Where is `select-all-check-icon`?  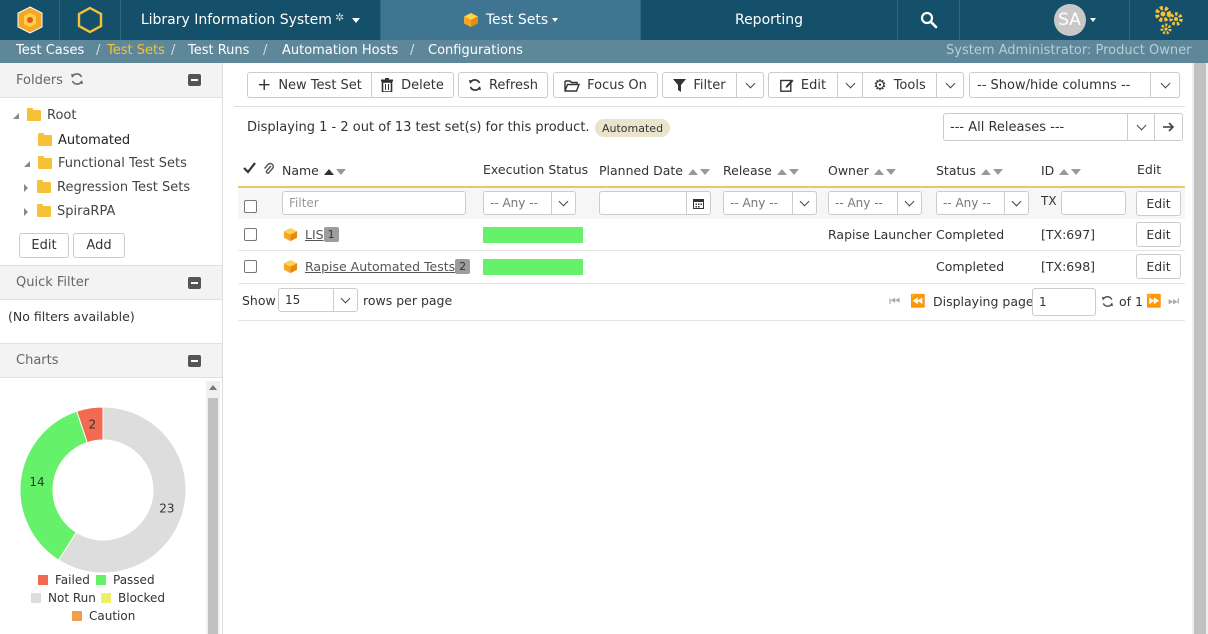 select-all-check-icon is located at coordinates (249, 170).